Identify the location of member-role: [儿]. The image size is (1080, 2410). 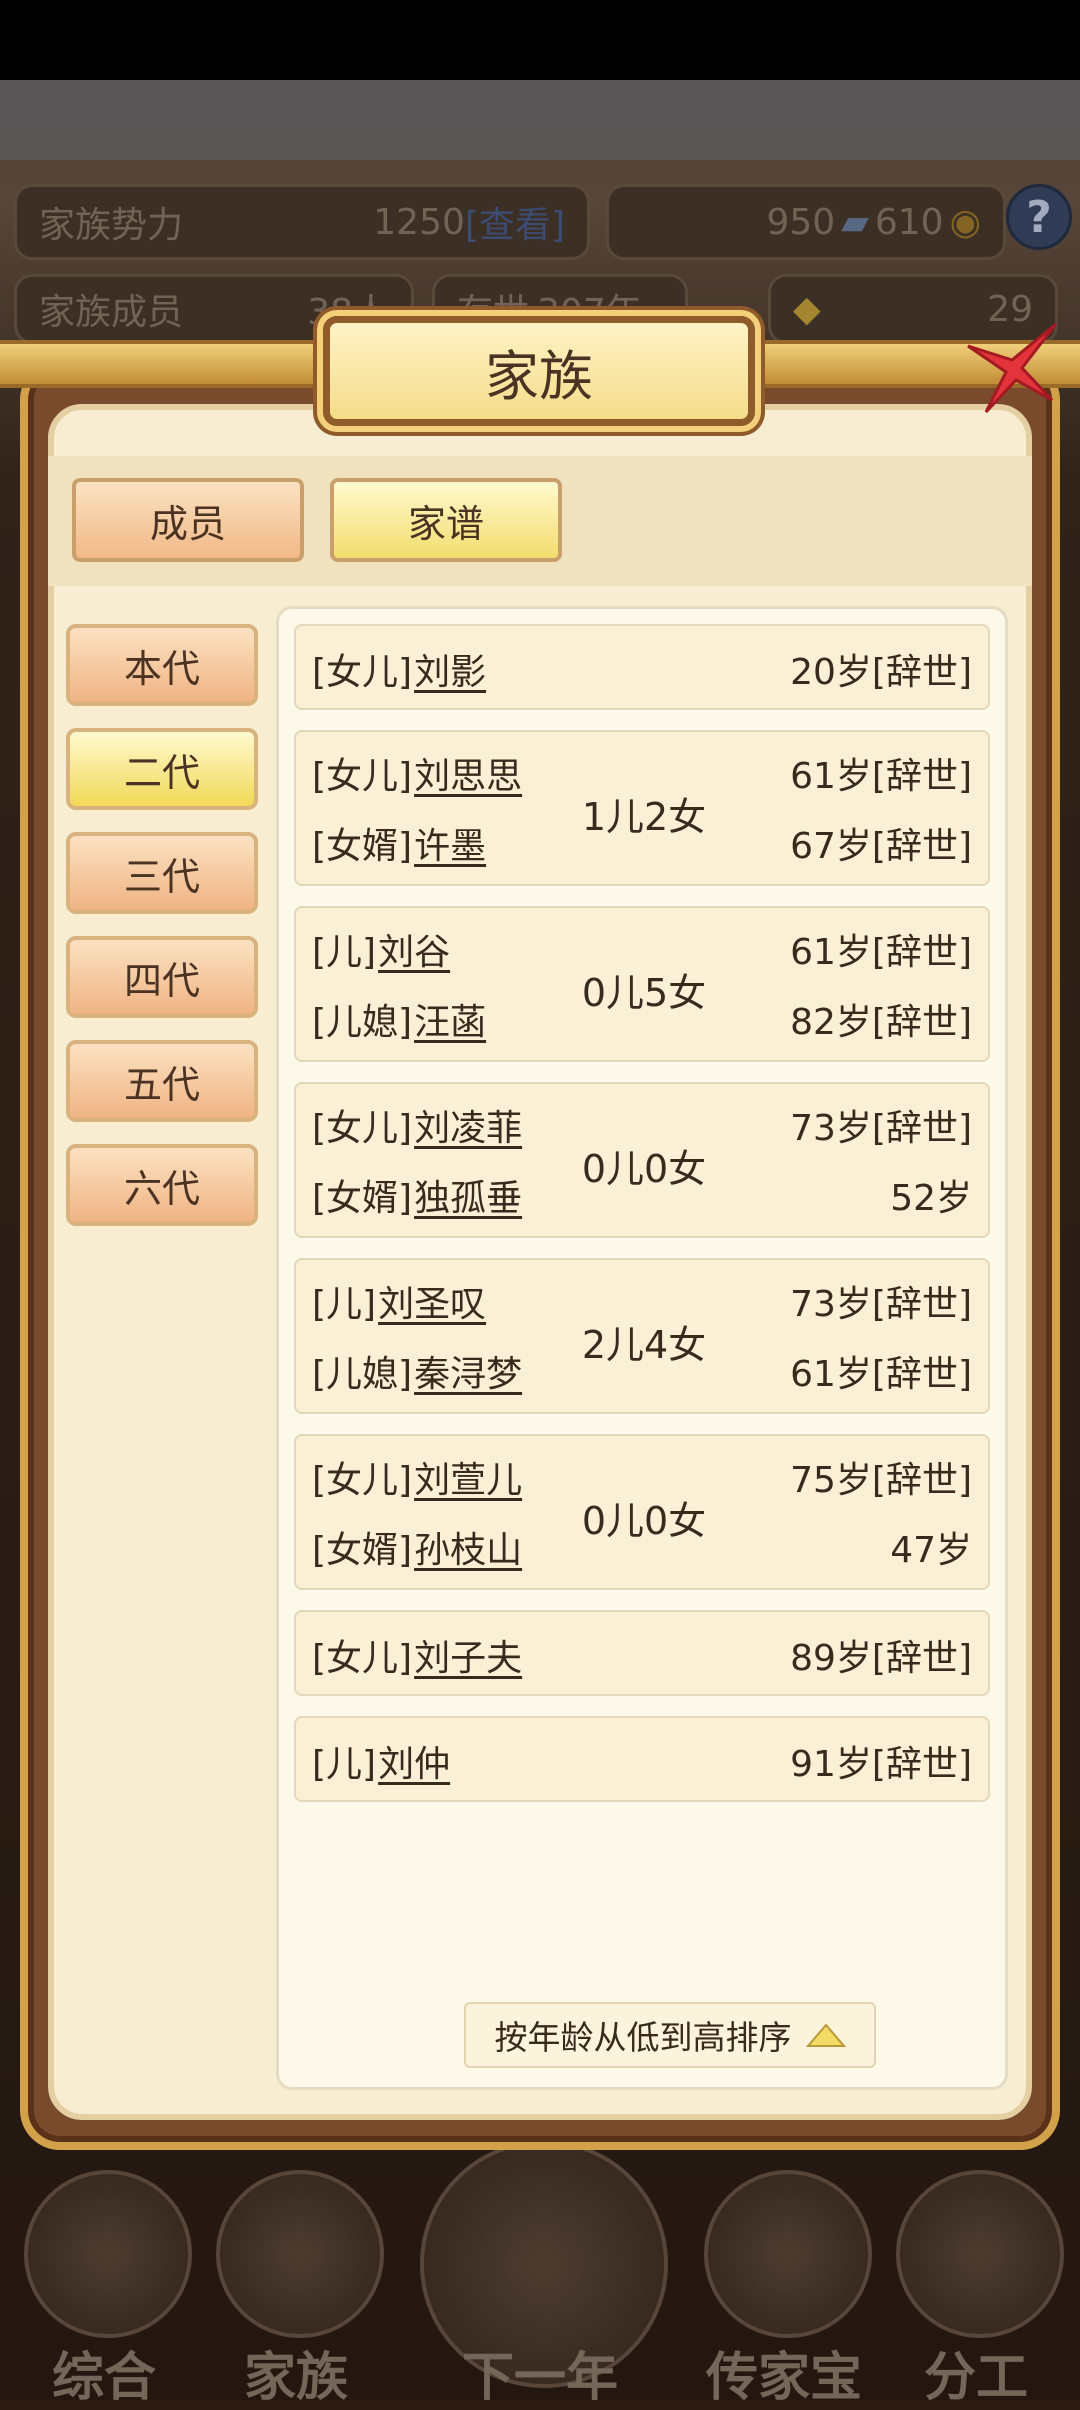
(344, 1764).